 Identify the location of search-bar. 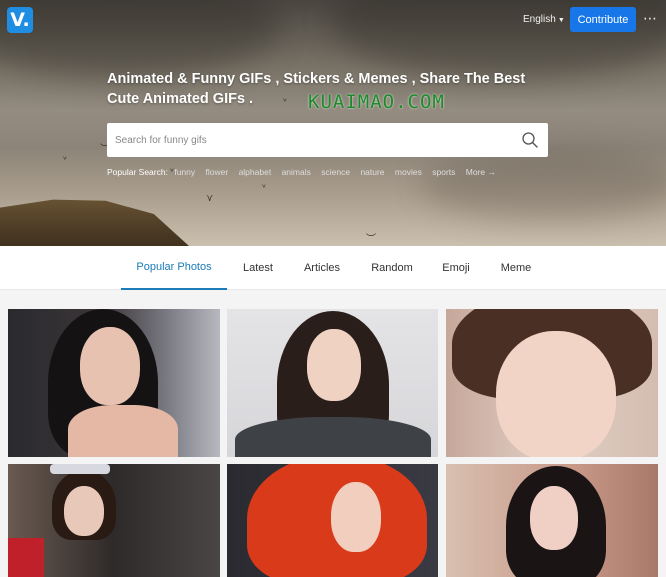
(327, 140).